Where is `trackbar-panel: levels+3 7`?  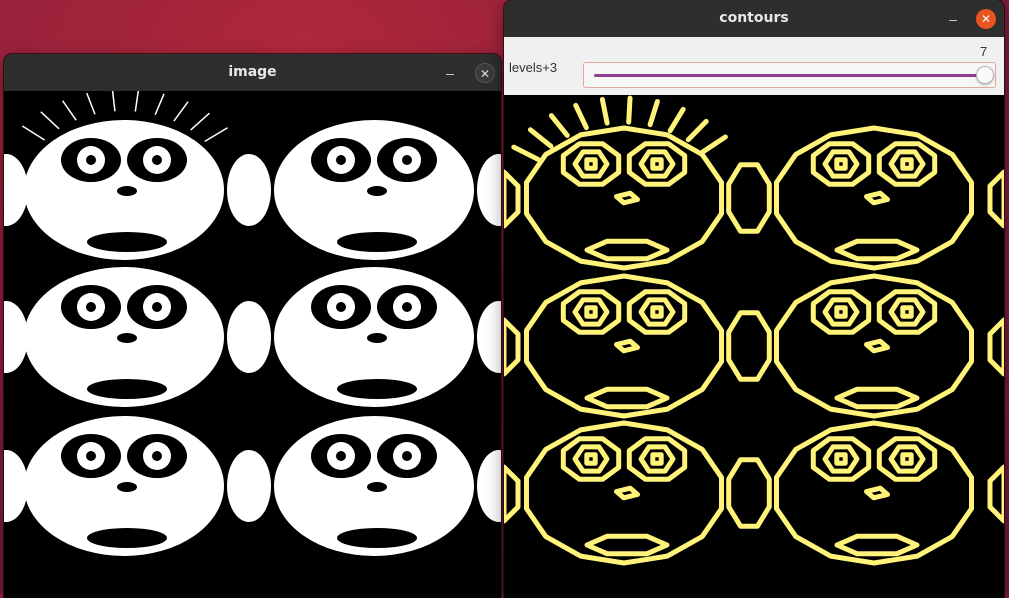 trackbar-panel: levels+3 7 is located at coordinates (754, 66).